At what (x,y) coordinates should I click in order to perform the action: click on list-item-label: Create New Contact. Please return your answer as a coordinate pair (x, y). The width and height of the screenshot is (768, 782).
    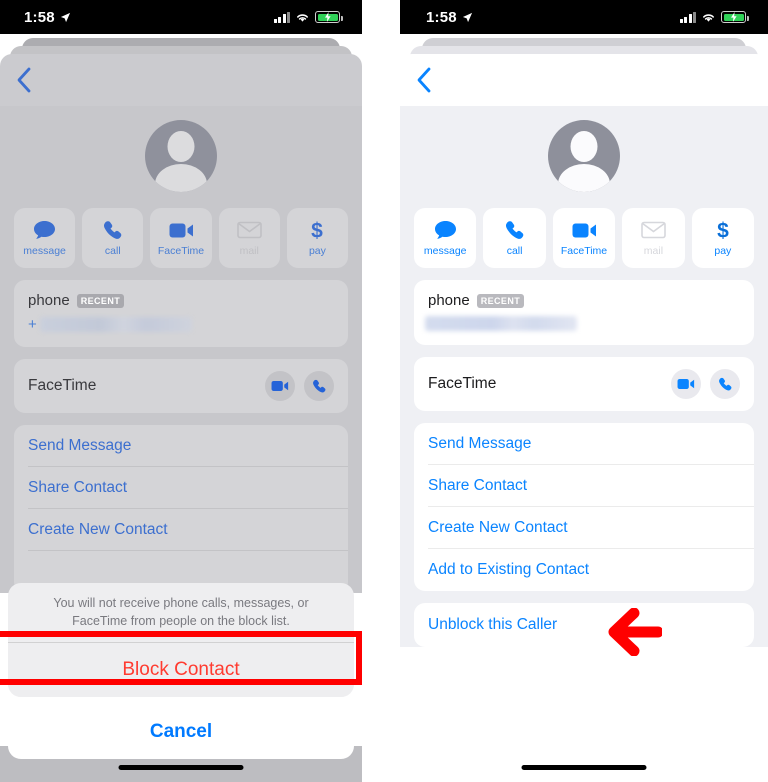
    Looking at the image, I should click on (98, 529).